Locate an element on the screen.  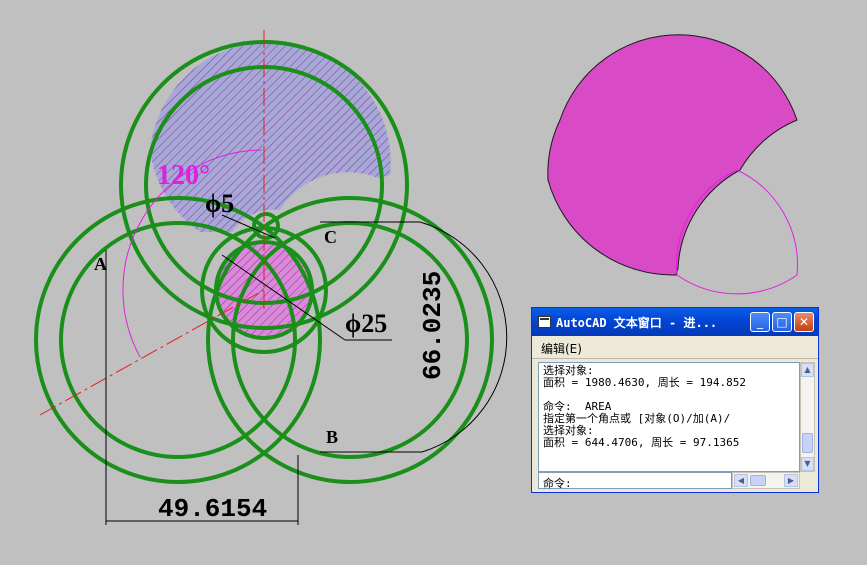
window-titlebar: AutoCAD 文本窗口 - 进... _ □ ✕ is located at coordinates (675, 322).